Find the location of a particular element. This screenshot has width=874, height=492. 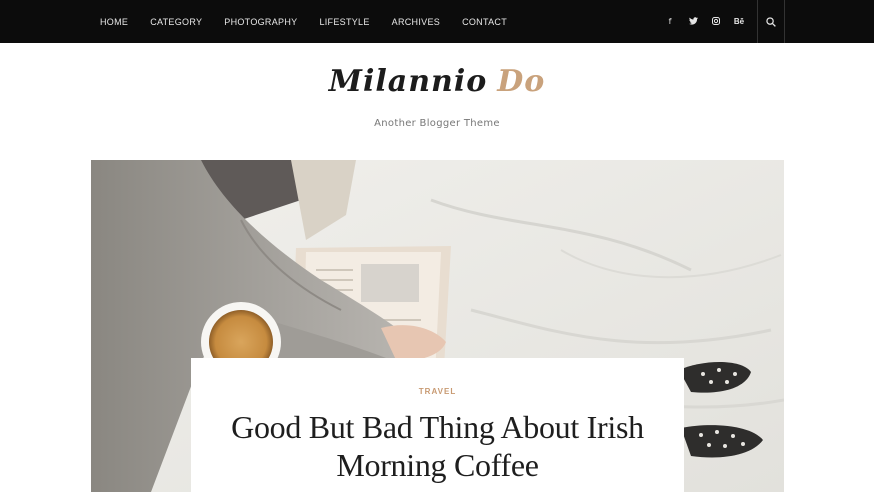

facebook-icon: f is located at coordinates (670, 21).